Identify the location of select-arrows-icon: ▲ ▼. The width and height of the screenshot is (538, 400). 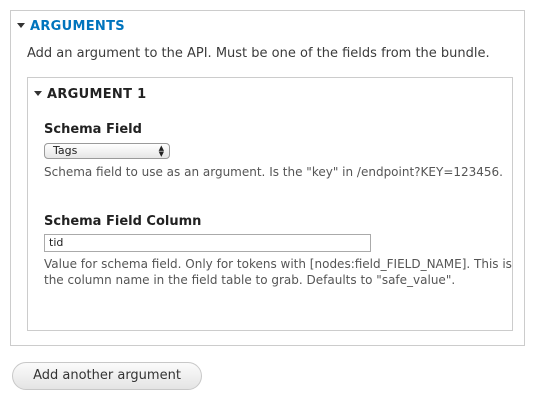
(161, 151).